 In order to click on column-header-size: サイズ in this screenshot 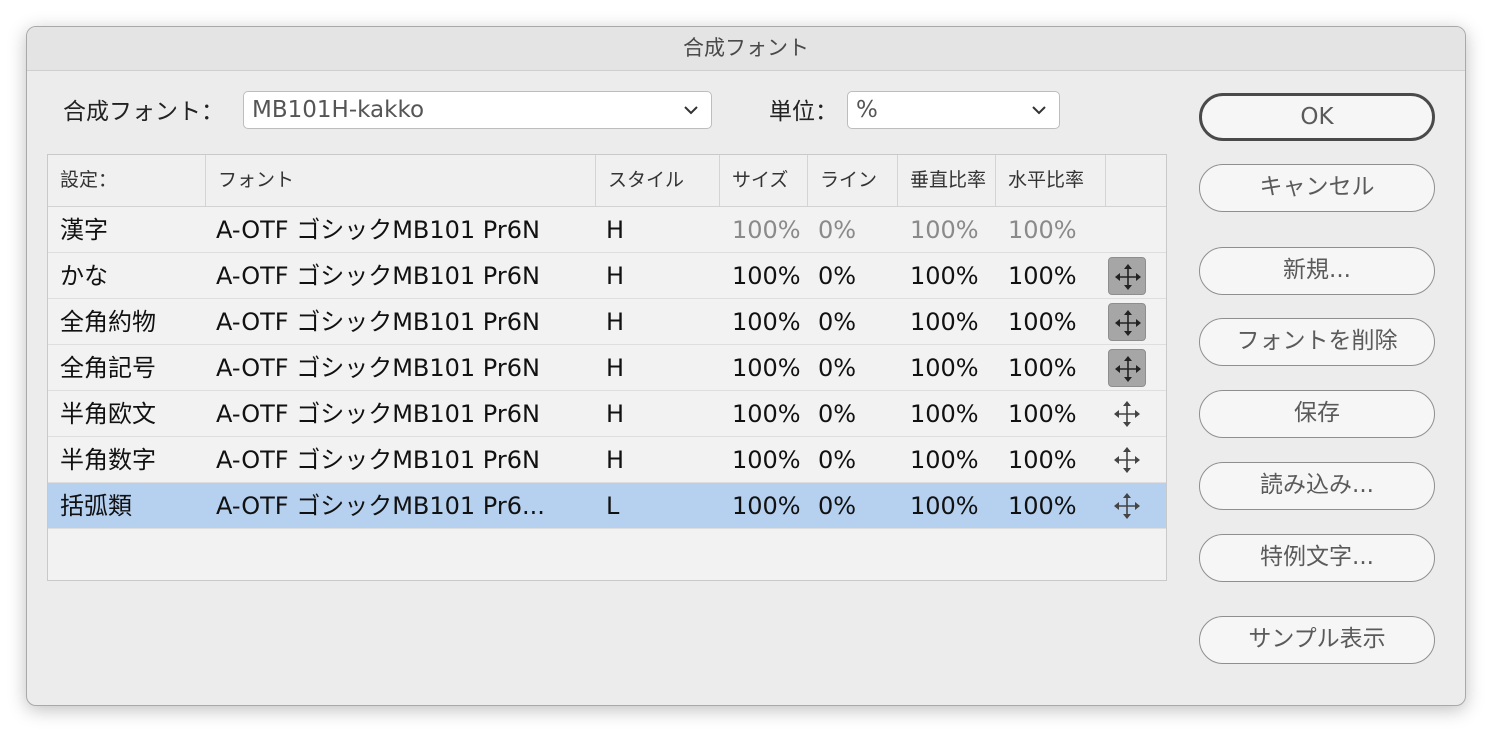, I will do `click(764, 180)`.